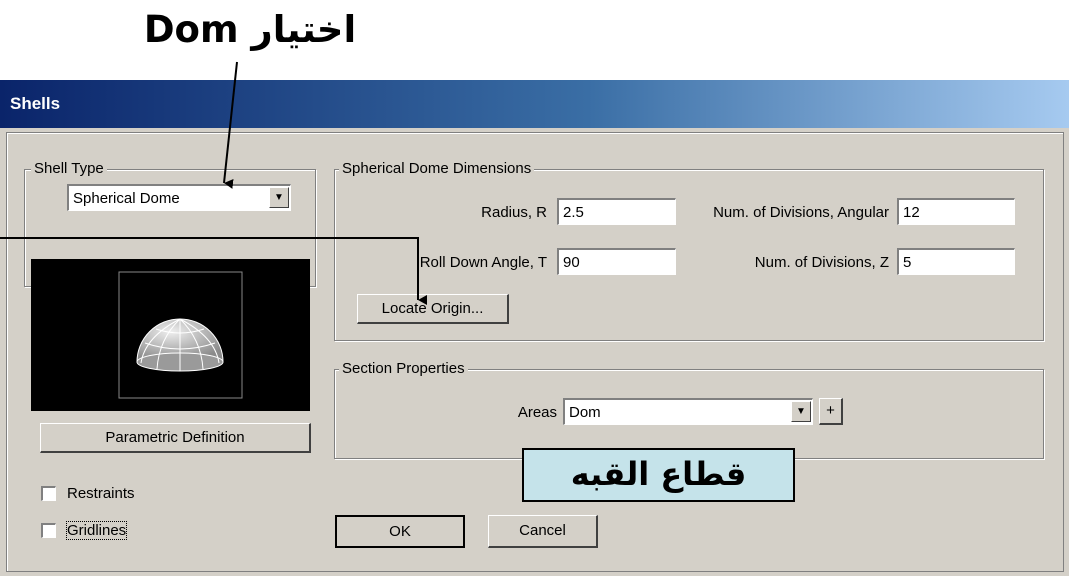 This screenshot has width=1069, height=576. What do you see at coordinates (213, 271) in the screenshot?
I see `arrow-to-locate-origin` at bounding box center [213, 271].